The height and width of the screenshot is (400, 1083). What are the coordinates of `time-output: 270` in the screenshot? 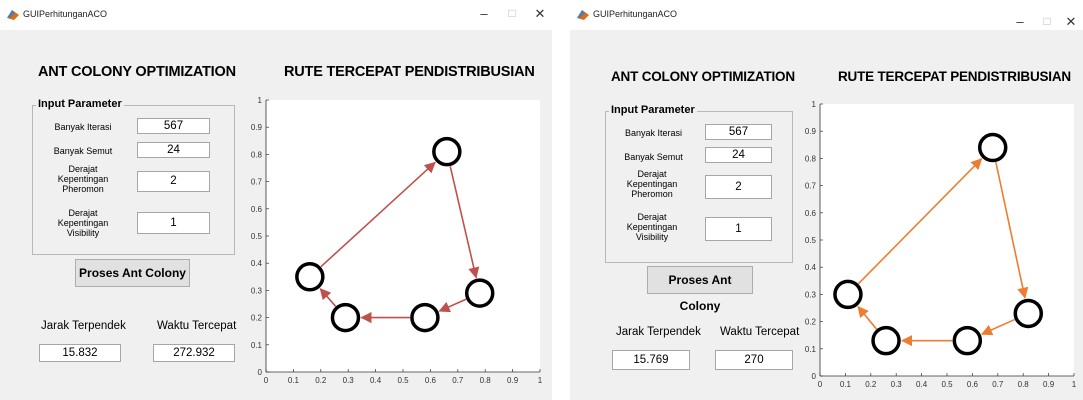 It's located at (754, 360).